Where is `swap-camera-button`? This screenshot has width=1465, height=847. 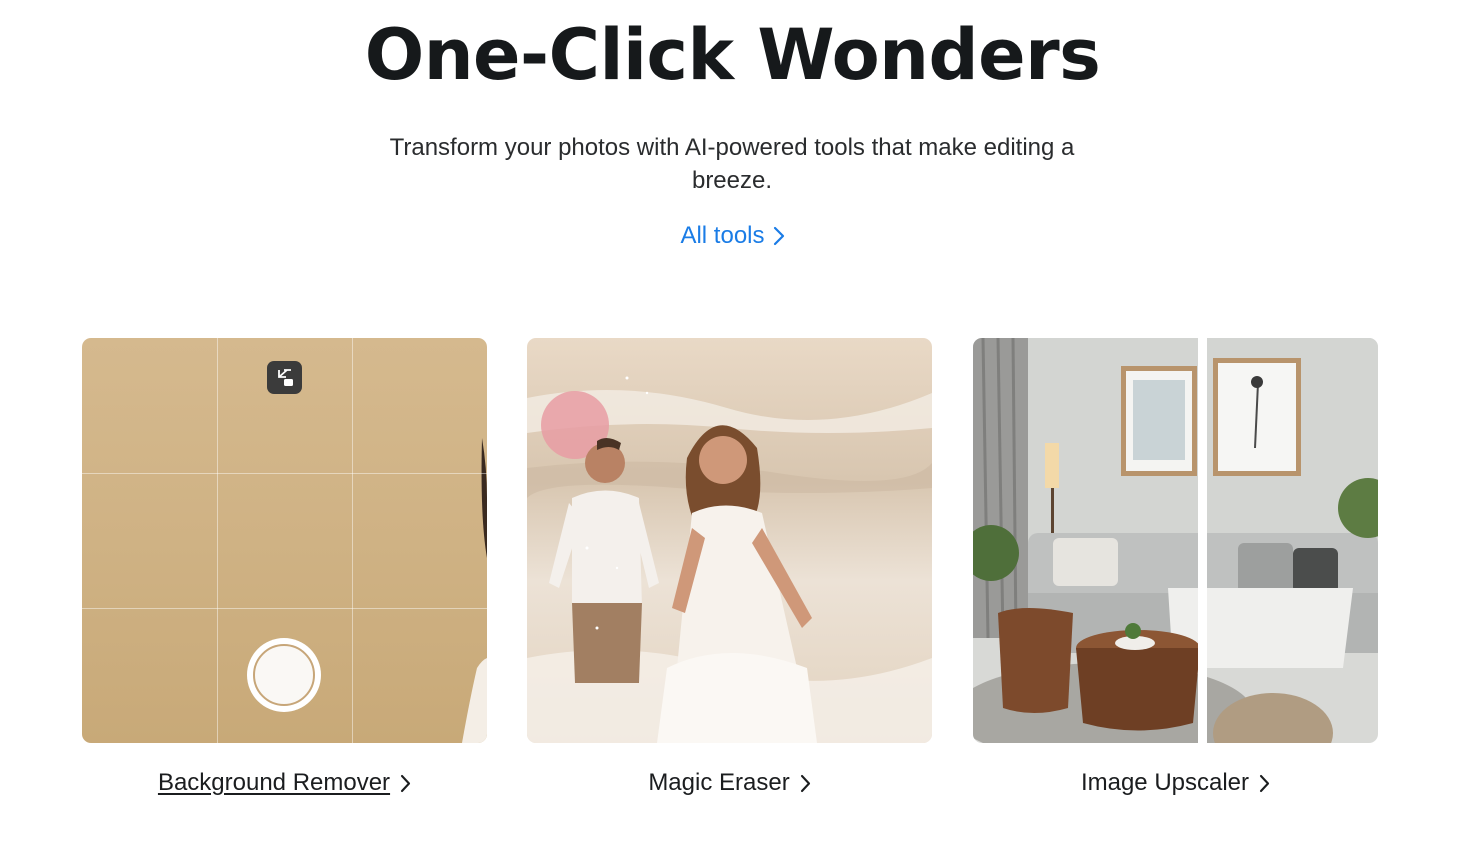
swap-camera-button is located at coordinates (284, 377).